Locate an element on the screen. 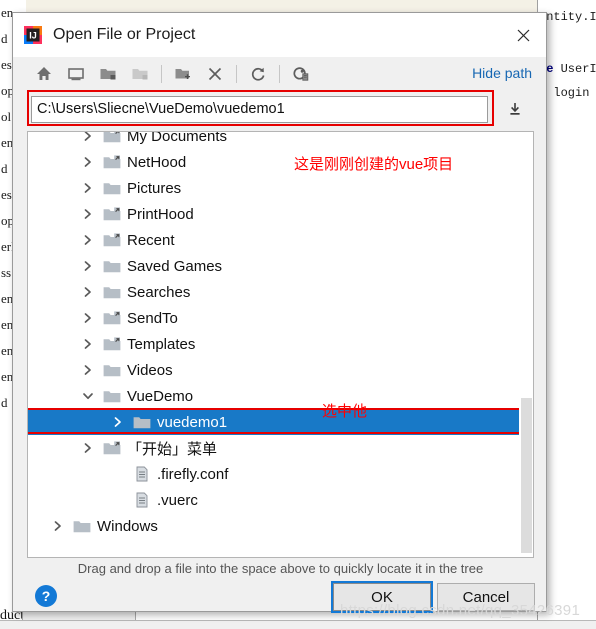  dialog-toolbar: Hide path is located at coordinates (279, 74).